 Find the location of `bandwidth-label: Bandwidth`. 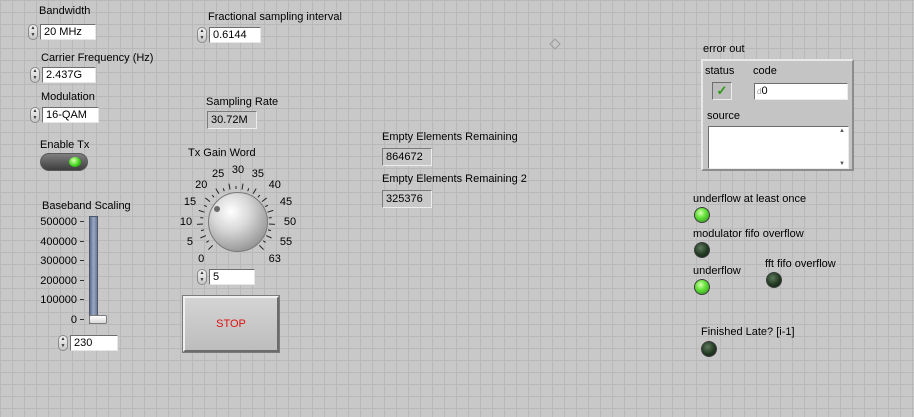

bandwidth-label: Bandwidth is located at coordinates (65, 11).